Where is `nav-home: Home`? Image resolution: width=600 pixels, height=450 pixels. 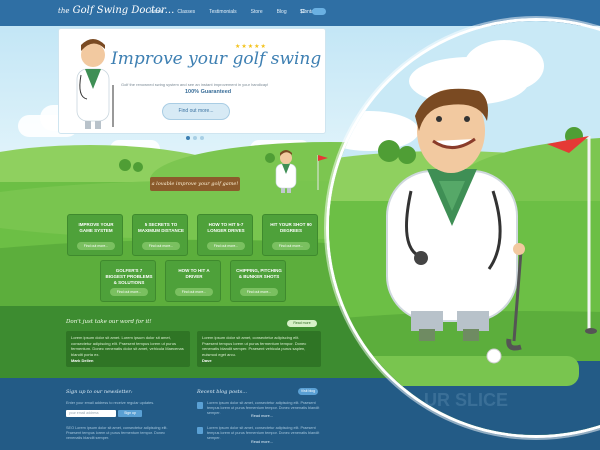 nav-home: Home is located at coordinates (156, 12).